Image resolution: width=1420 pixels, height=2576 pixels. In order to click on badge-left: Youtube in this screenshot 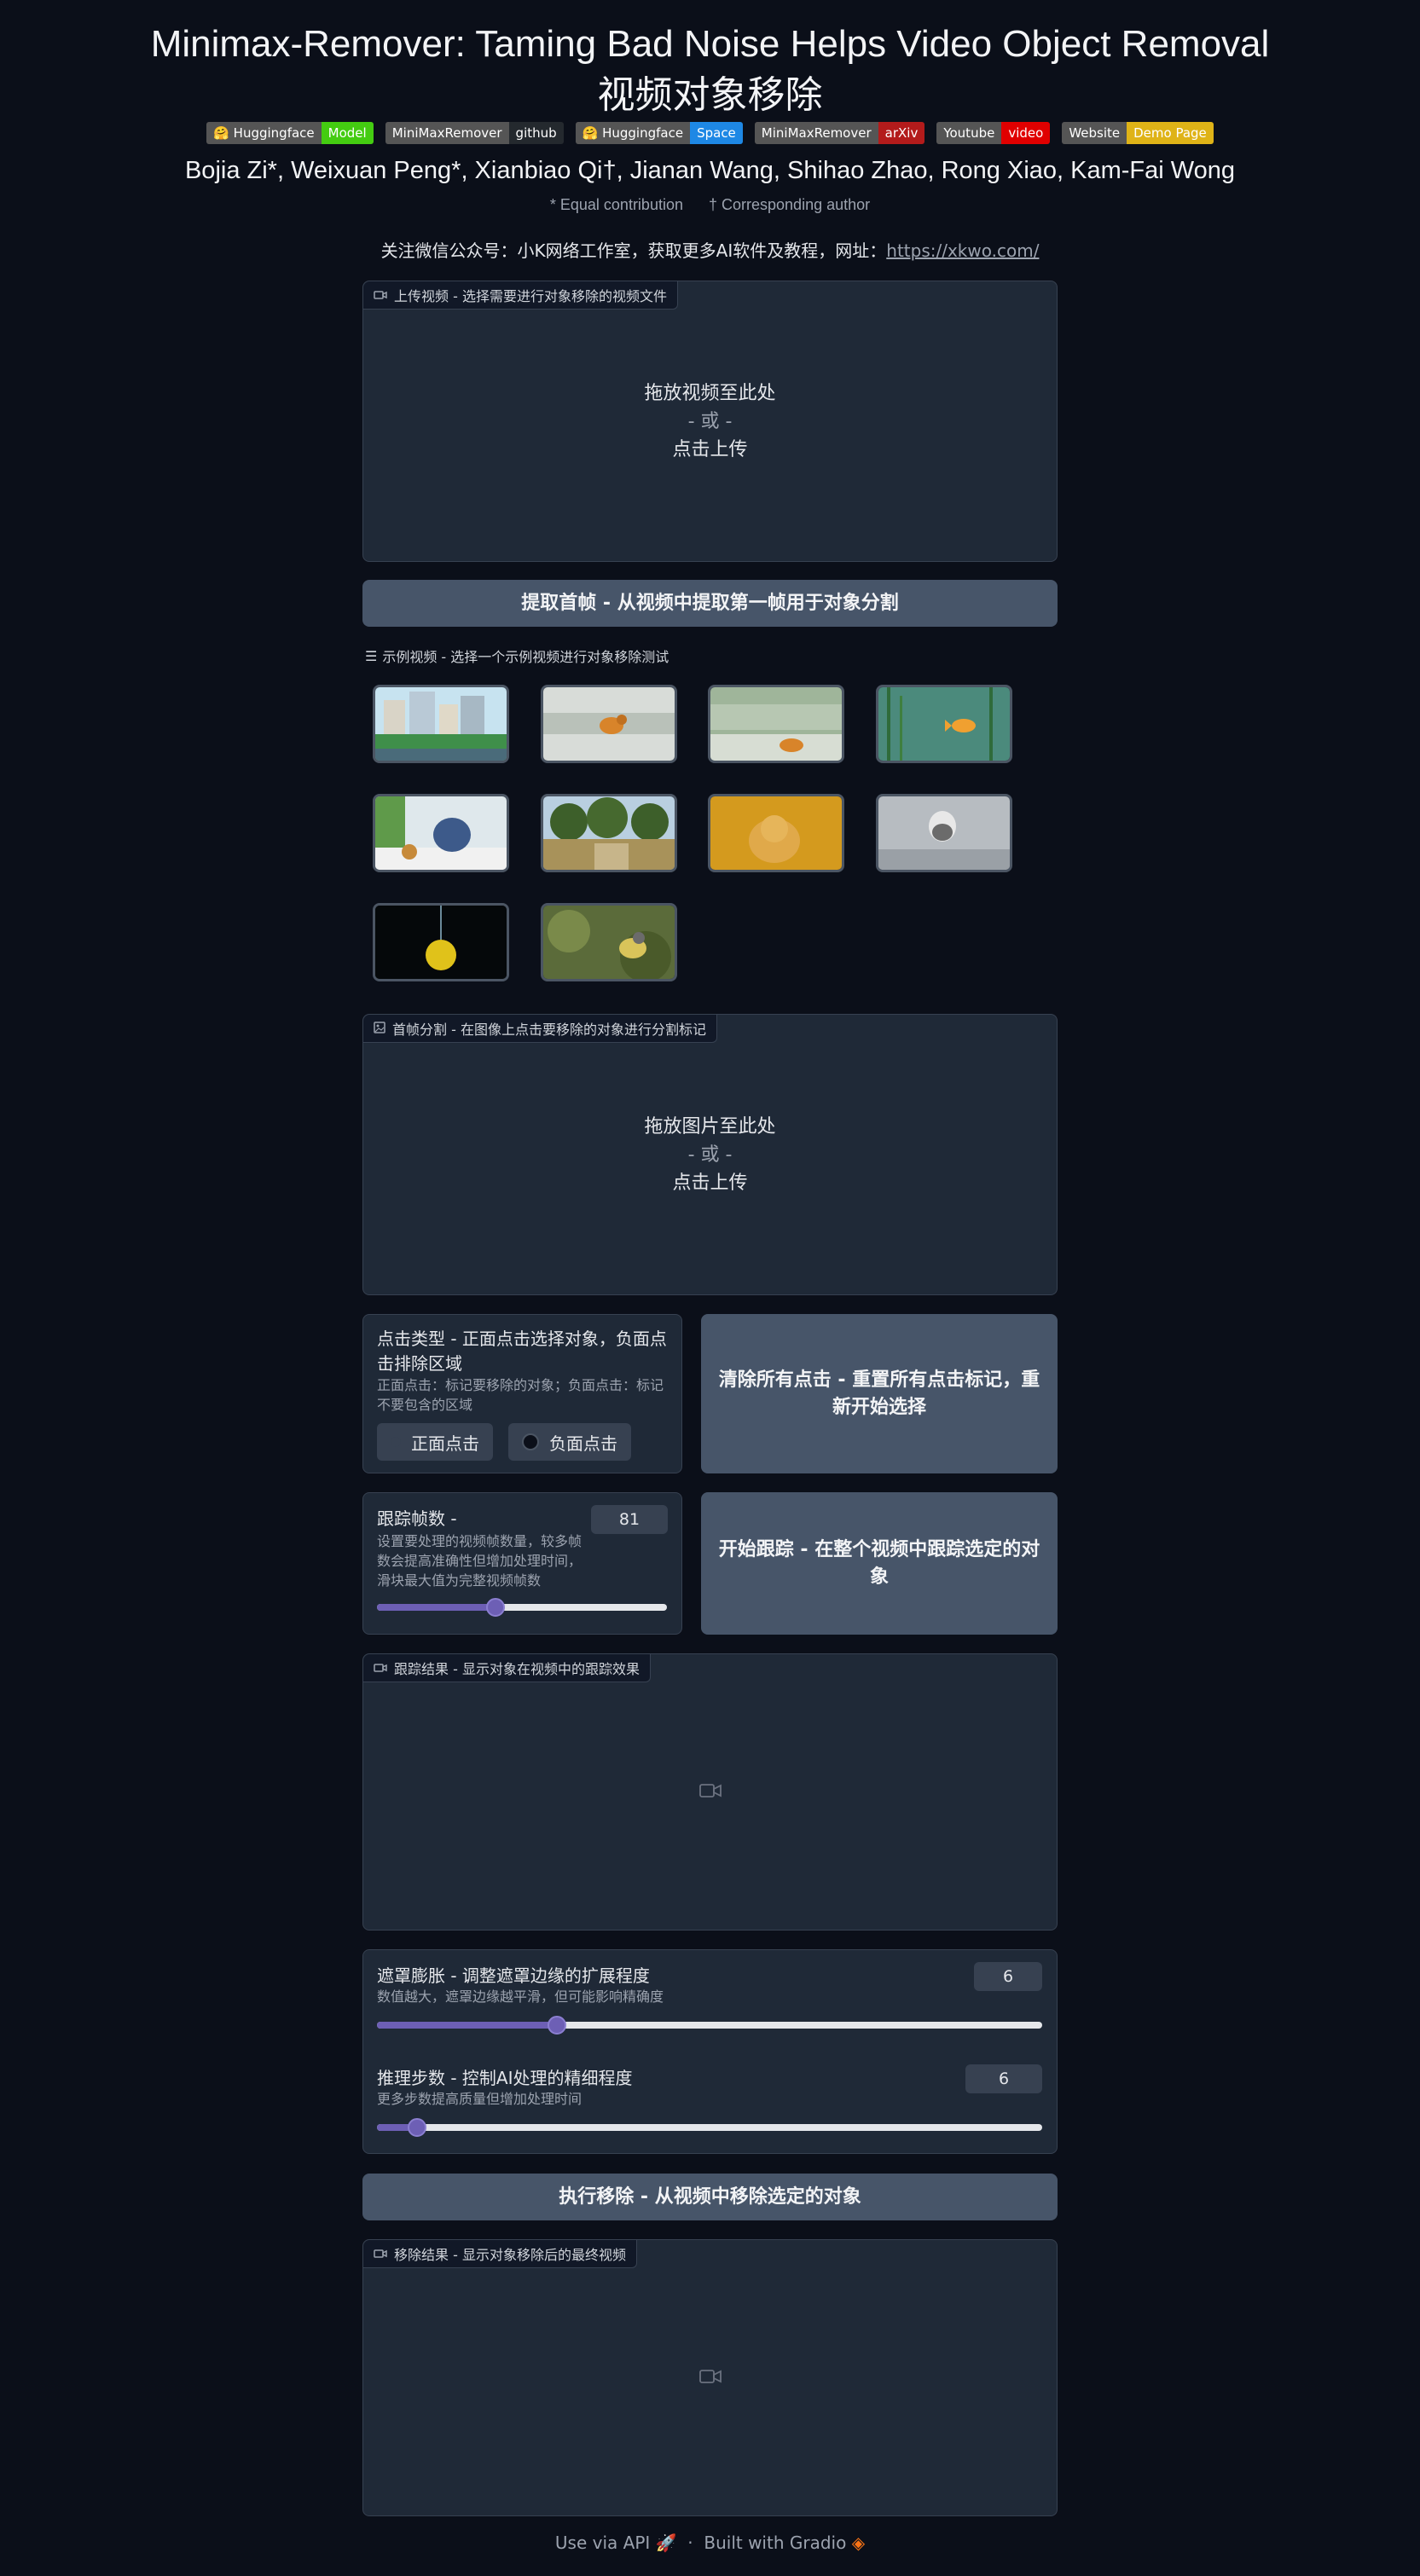, I will do `click(969, 133)`.